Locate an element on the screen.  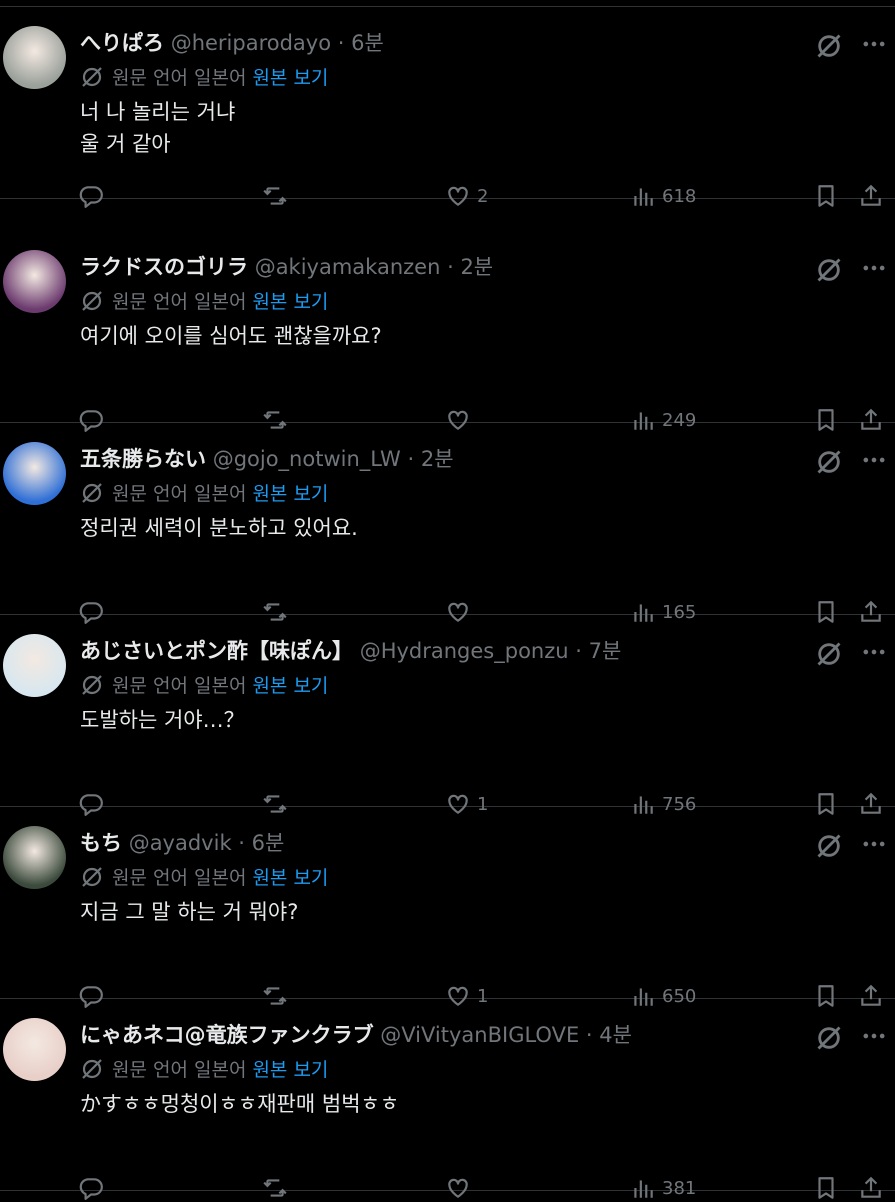
tweet-header: 五条勝らない @gojo_notwin_LW · 2분 is located at coordinates (442, 459).